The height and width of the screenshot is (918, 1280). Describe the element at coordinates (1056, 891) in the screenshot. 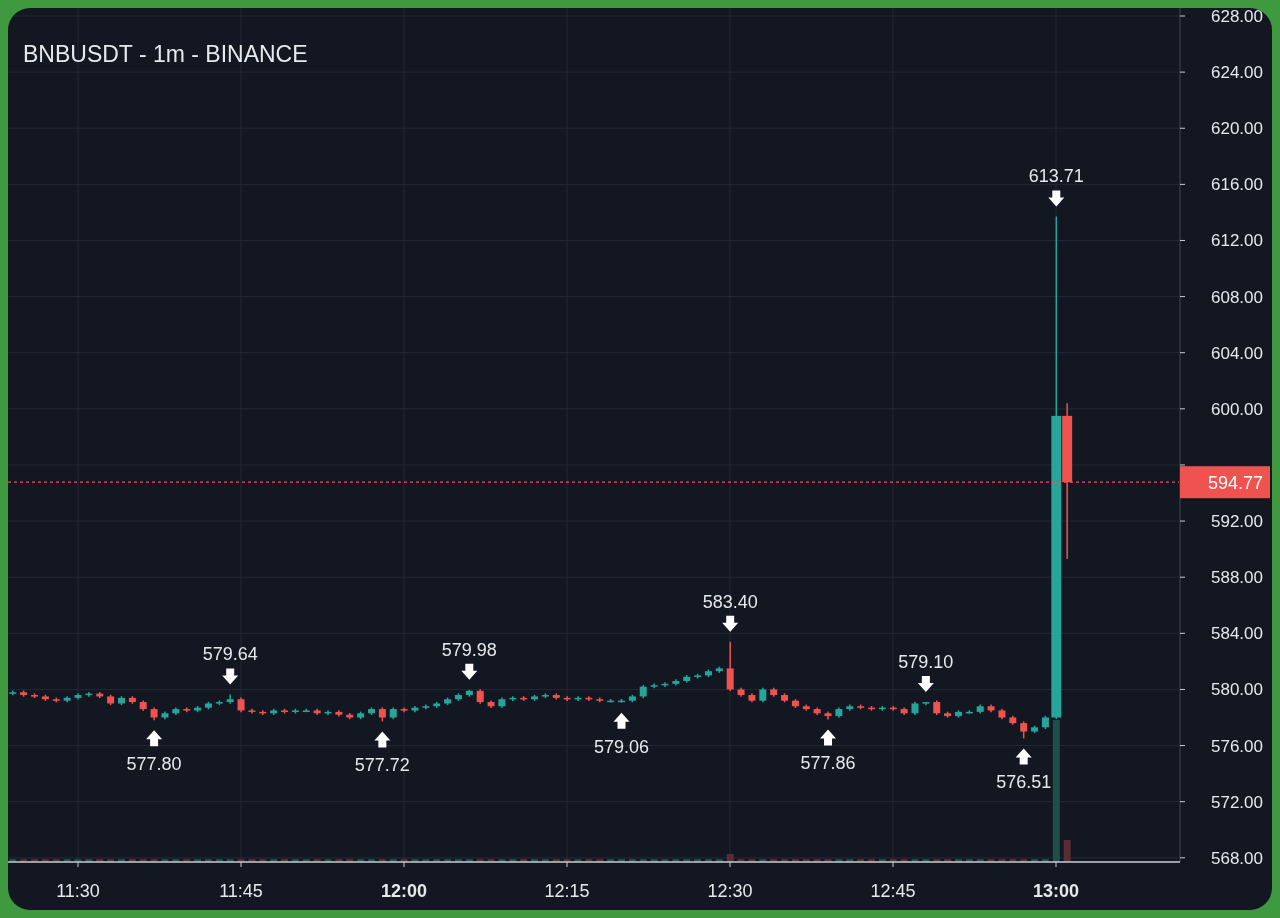

I see `time-axis-label: 13:00` at that location.